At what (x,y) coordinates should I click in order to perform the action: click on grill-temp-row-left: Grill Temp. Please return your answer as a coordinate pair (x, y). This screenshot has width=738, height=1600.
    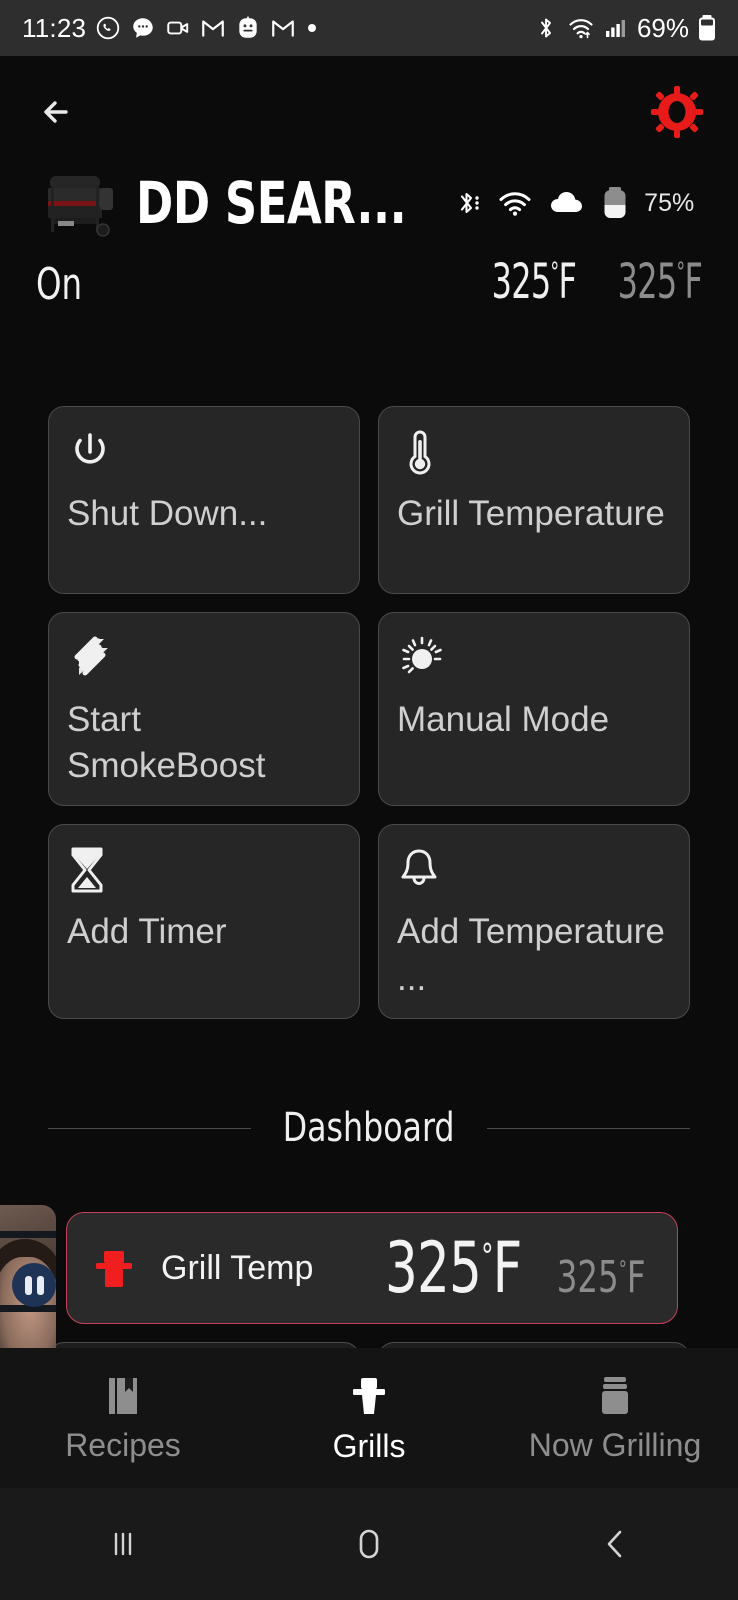
    Looking at the image, I should click on (199, 1268).